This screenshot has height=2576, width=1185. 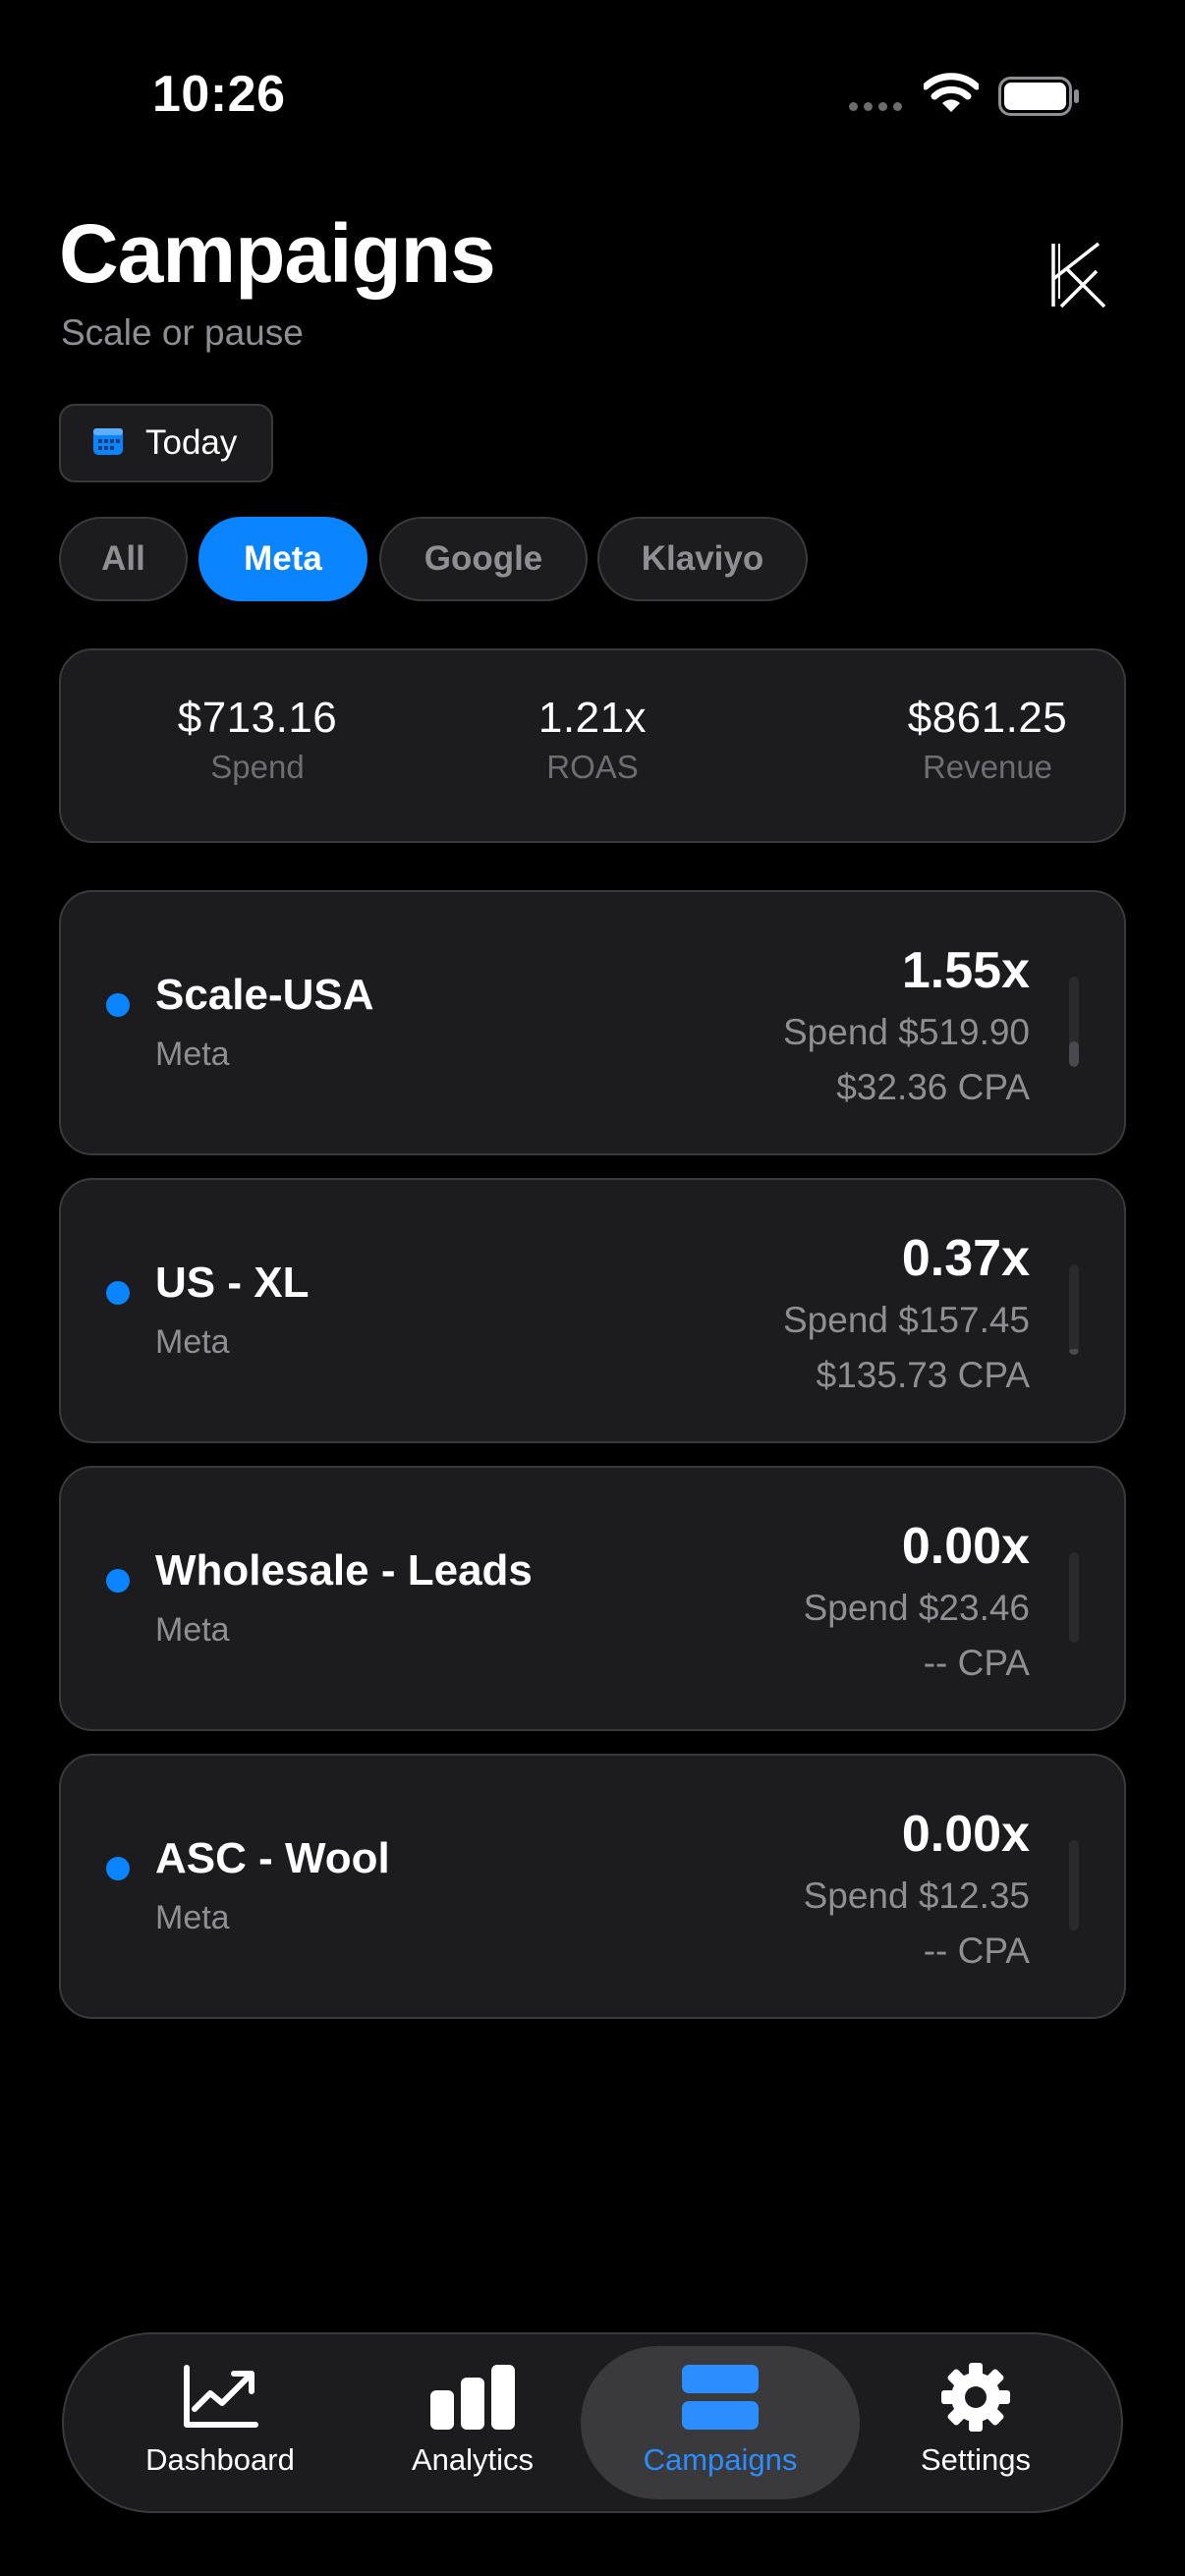 What do you see at coordinates (988, 718) in the screenshot?
I see `summary-revenue-value: $861.25` at bounding box center [988, 718].